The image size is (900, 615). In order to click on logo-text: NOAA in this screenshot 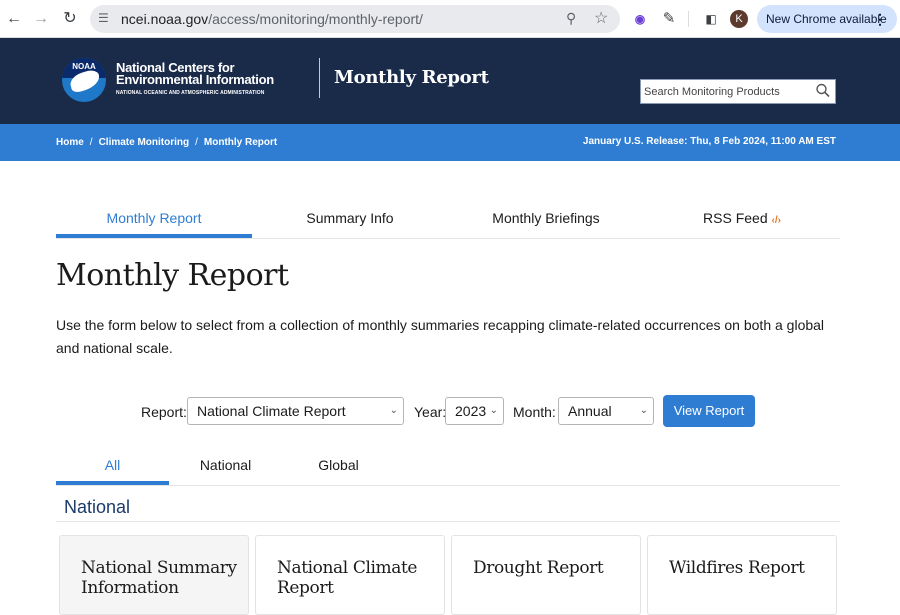, I will do `click(84, 66)`.